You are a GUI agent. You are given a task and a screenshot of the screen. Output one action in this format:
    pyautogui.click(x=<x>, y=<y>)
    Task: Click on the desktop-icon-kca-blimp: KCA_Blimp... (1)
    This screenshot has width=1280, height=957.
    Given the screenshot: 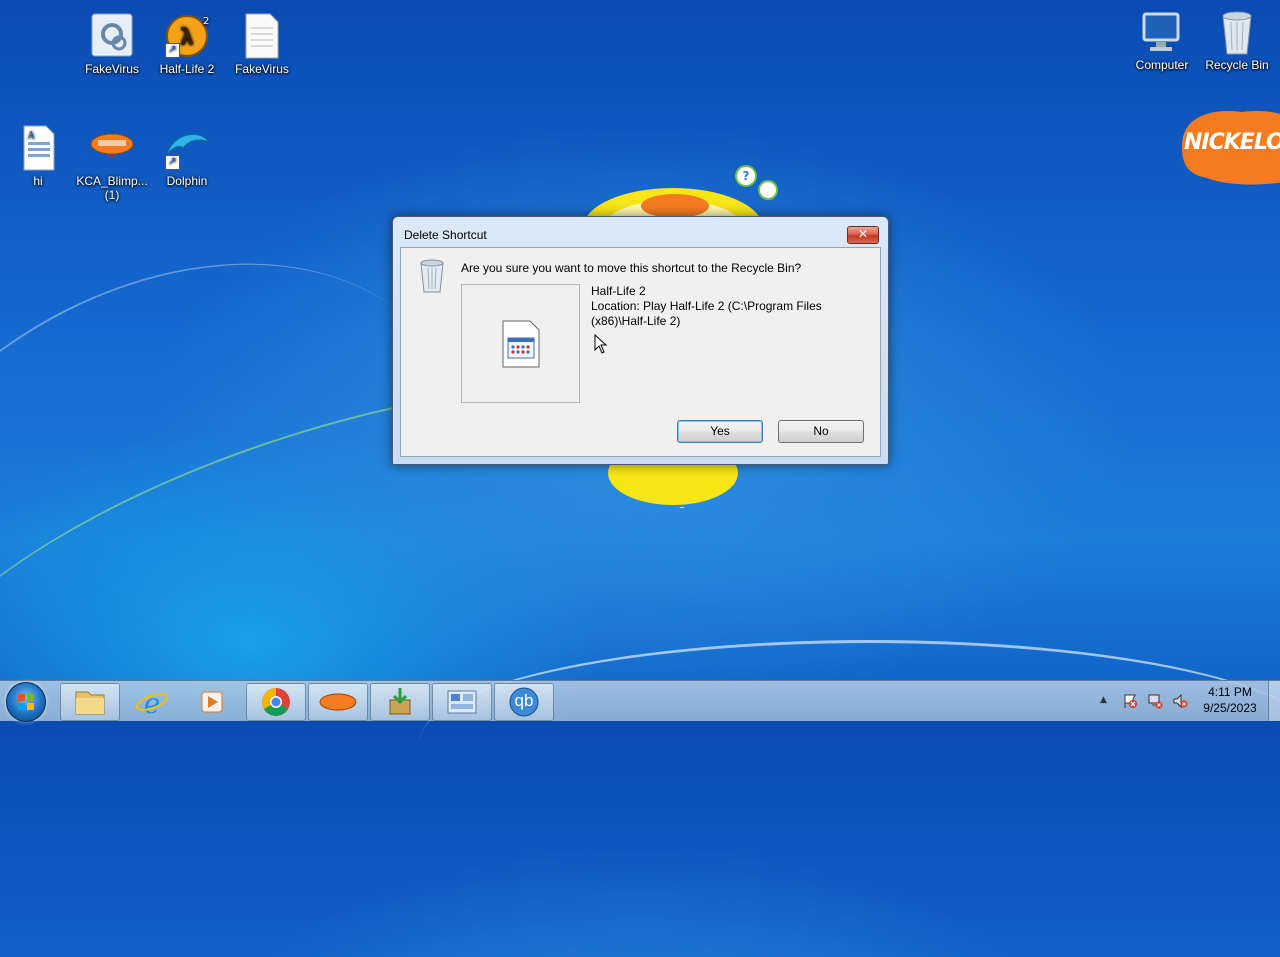 What is the action you would take?
    pyautogui.click(x=112, y=163)
    